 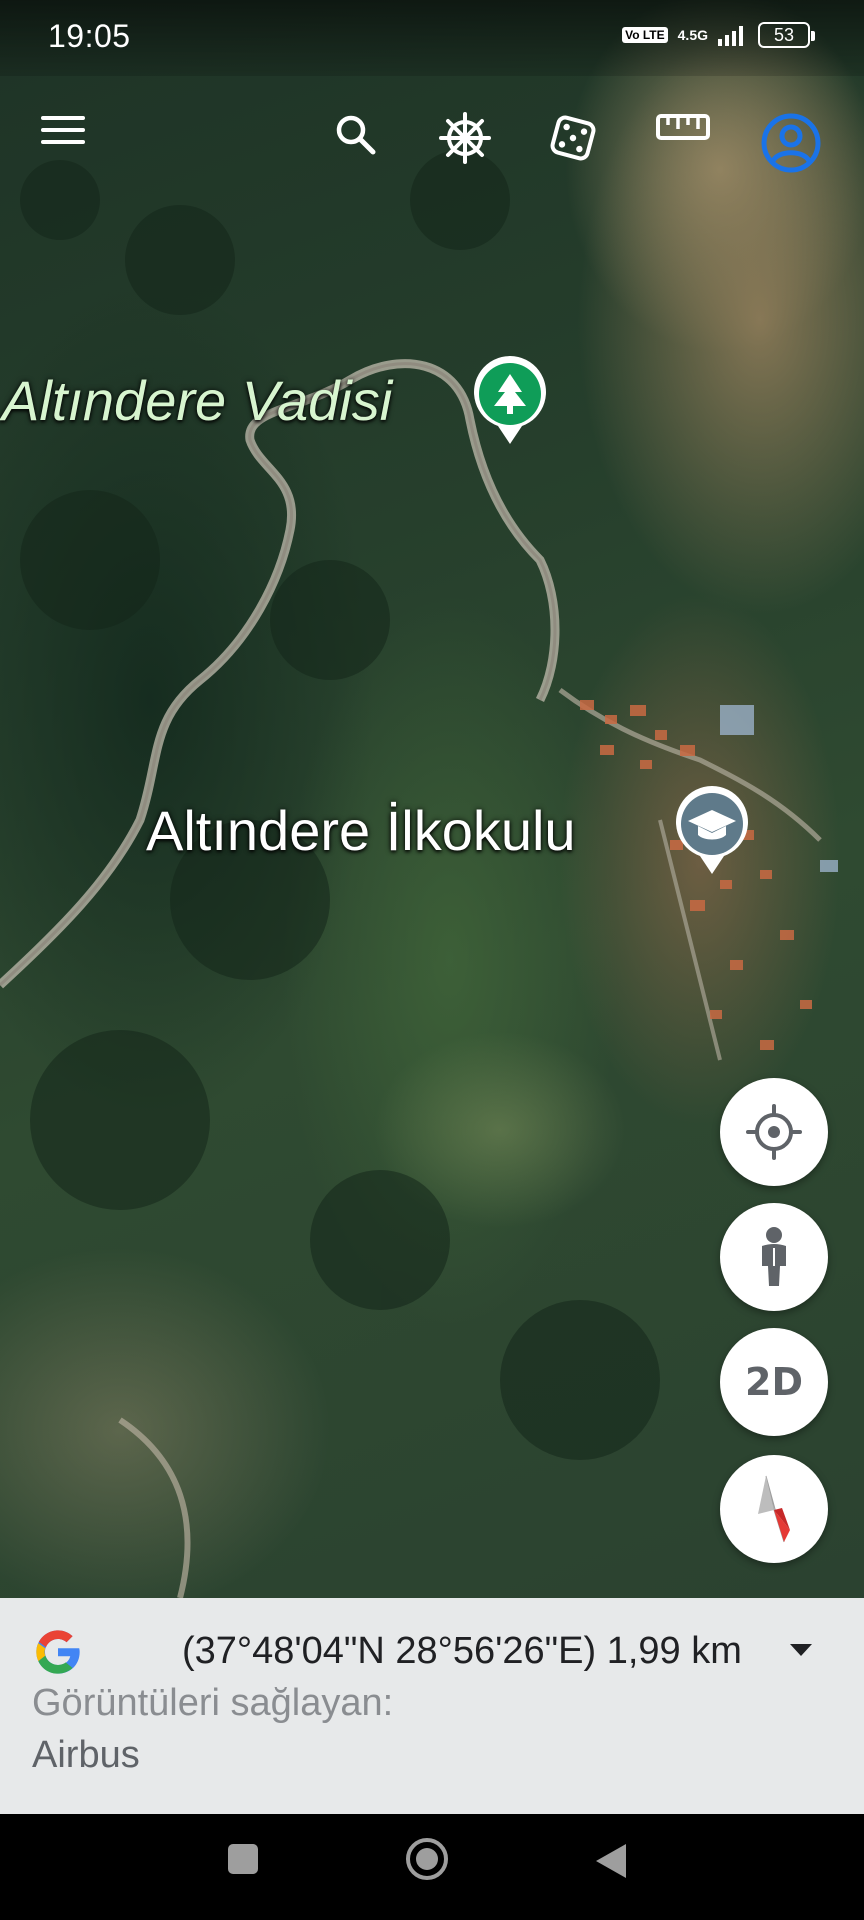 I want to click on feeling-lucky-button, so click(x=573, y=138).